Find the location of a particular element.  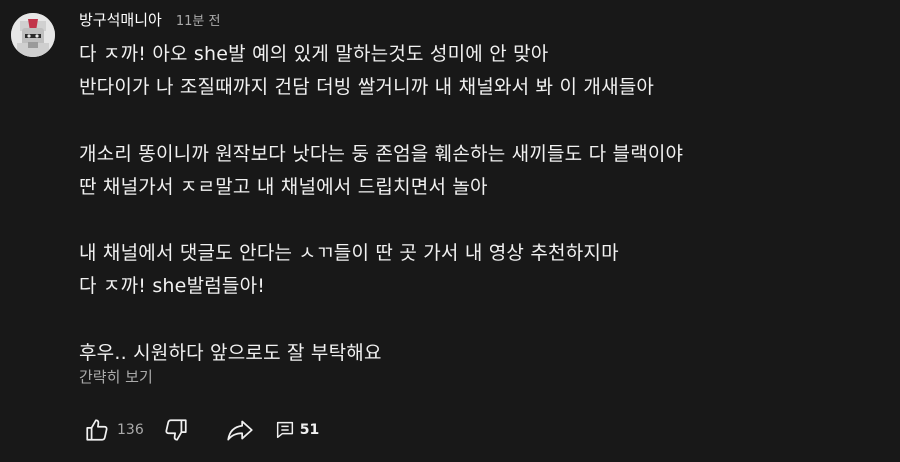

comment-line: 다 ㅈ까! she발럼들아! is located at coordinates (172, 286).